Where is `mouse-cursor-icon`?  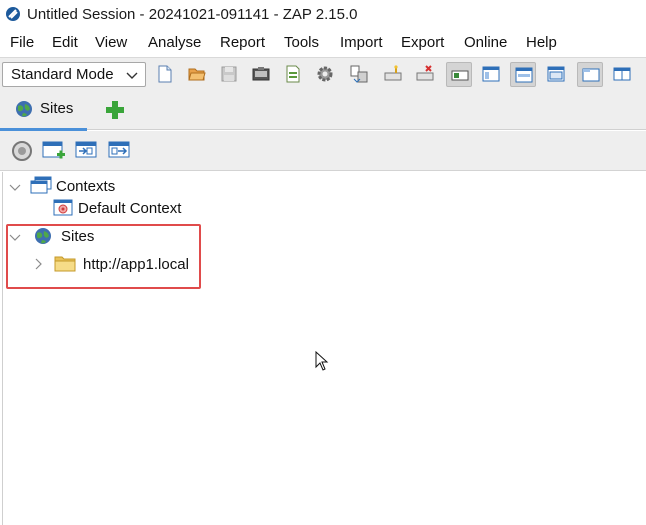
mouse-cursor-icon is located at coordinates (322, 361).